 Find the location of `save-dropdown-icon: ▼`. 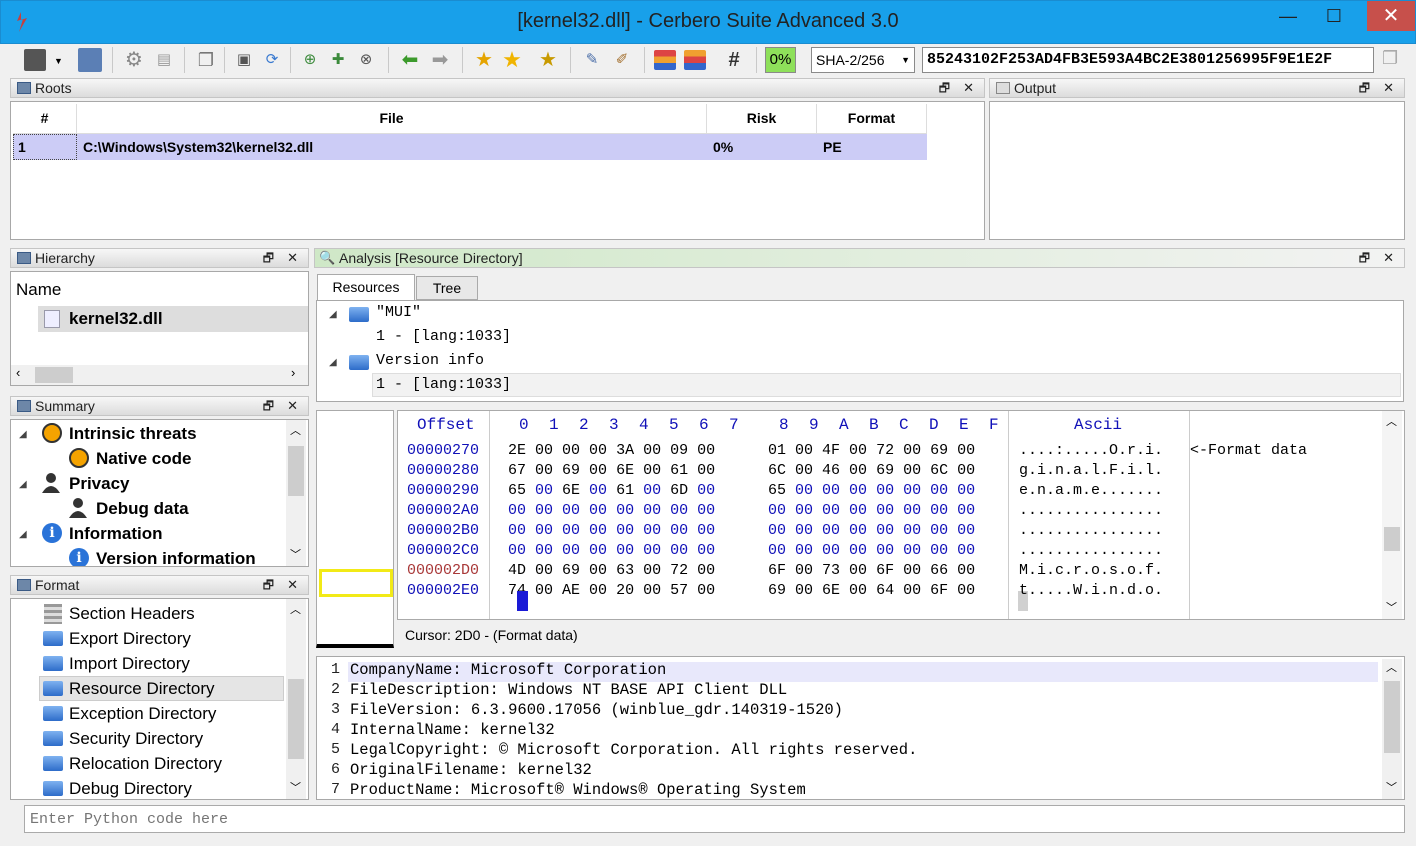

save-dropdown-icon: ▼ is located at coordinates (58, 61).